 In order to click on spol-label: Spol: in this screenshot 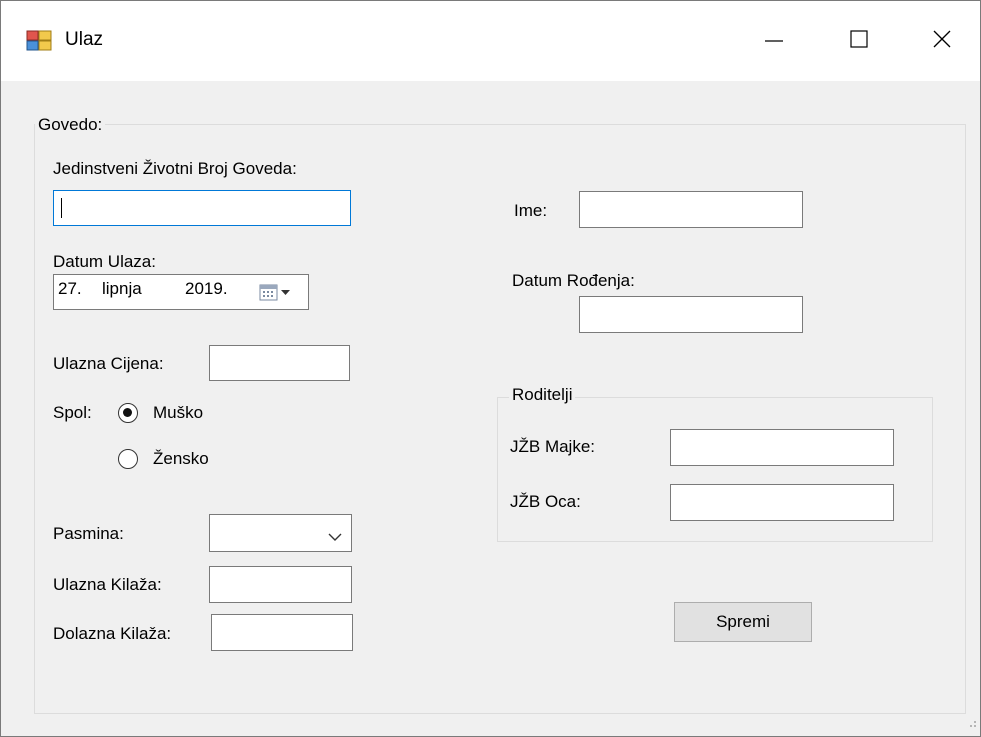, I will do `click(72, 412)`.